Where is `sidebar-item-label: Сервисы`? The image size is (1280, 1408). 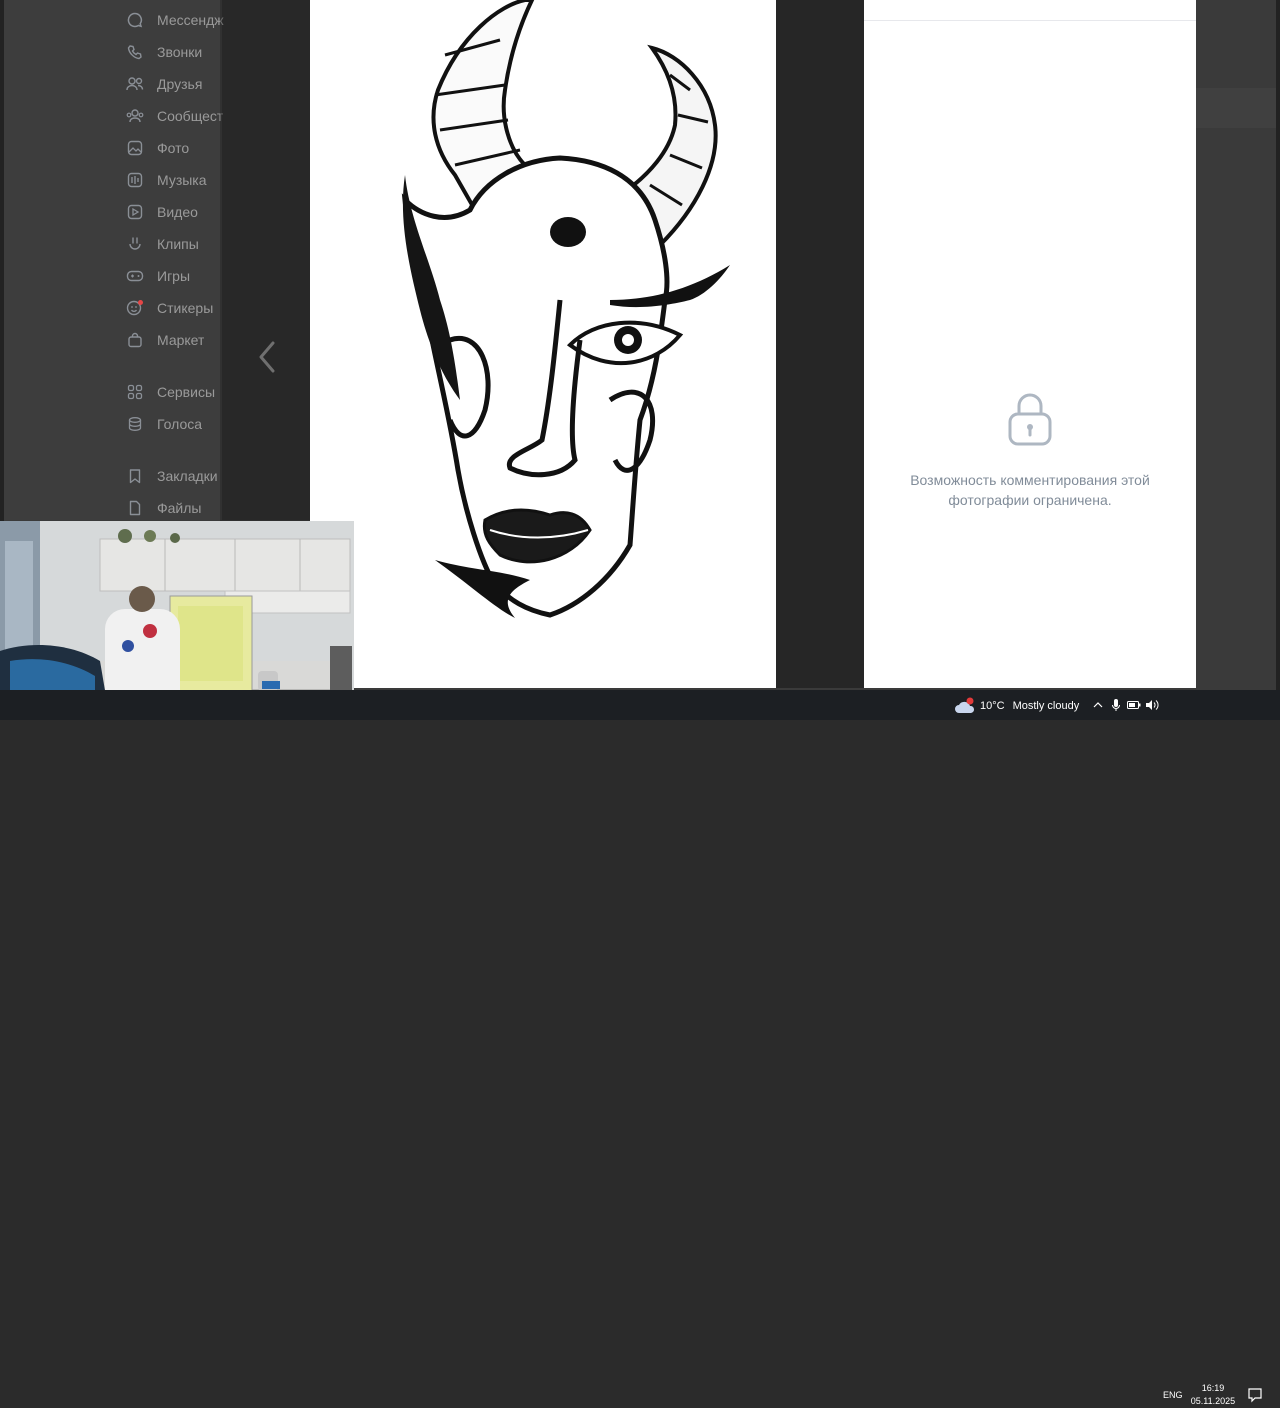
sidebar-item-label: Сервисы is located at coordinates (186, 392).